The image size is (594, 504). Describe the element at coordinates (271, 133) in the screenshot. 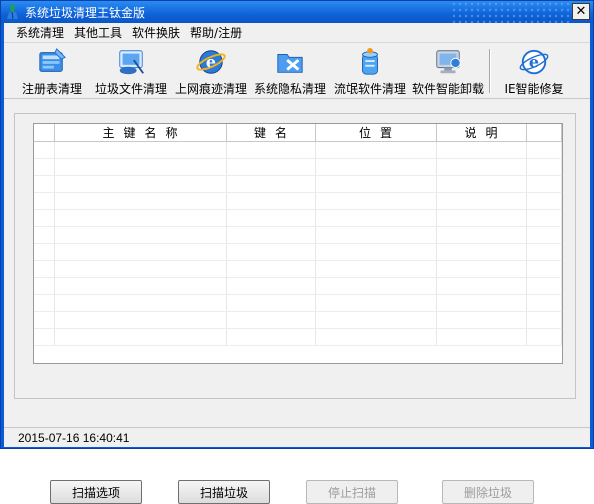

I see `column-header-key-name: 键名` at that location.